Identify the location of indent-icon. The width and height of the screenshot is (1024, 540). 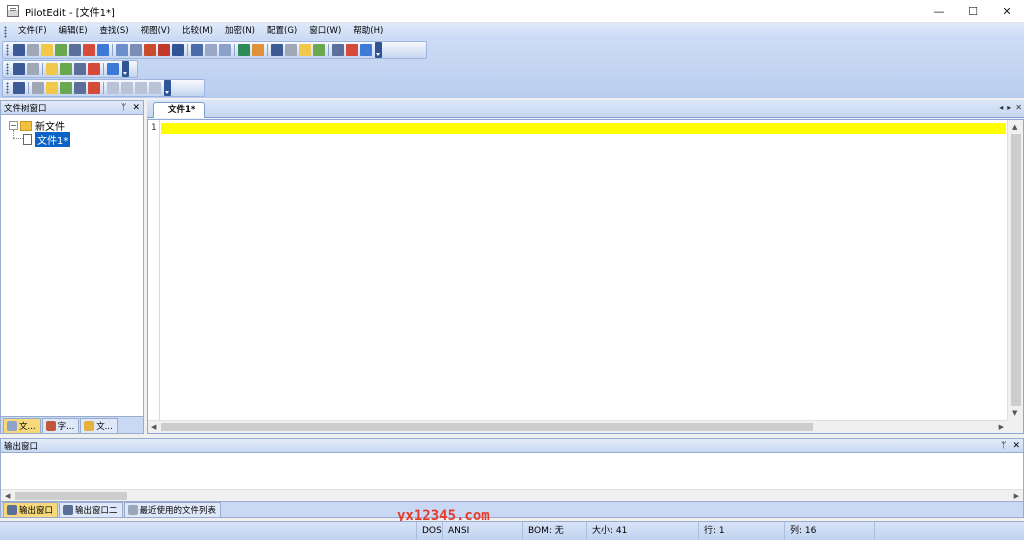
(244, 50).